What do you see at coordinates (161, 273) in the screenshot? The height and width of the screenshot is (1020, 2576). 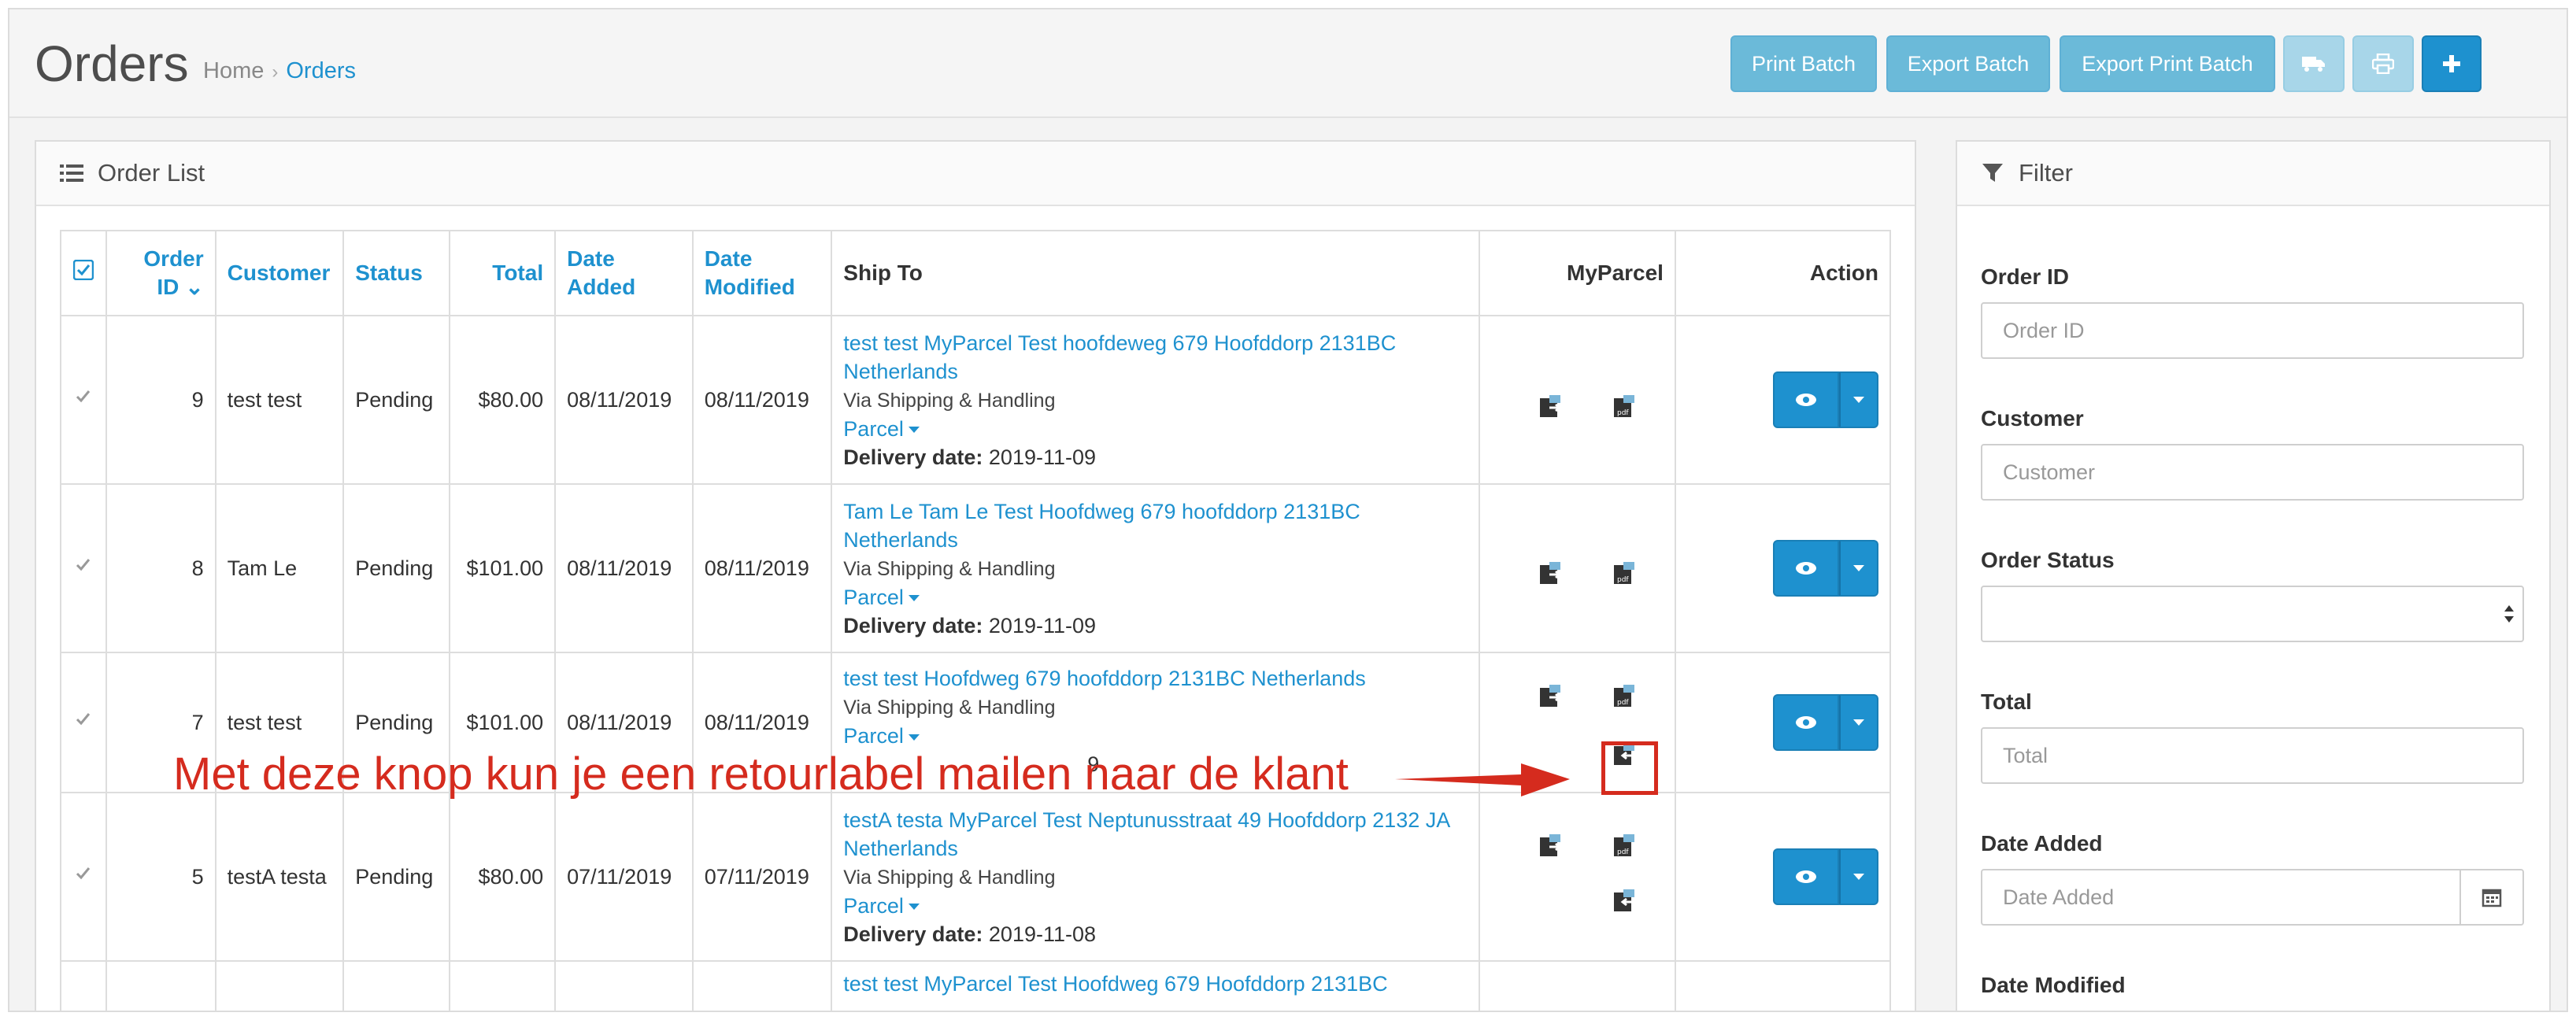 I see `column-order-id: Order ID ⌄` at bounding box center [161, 273].